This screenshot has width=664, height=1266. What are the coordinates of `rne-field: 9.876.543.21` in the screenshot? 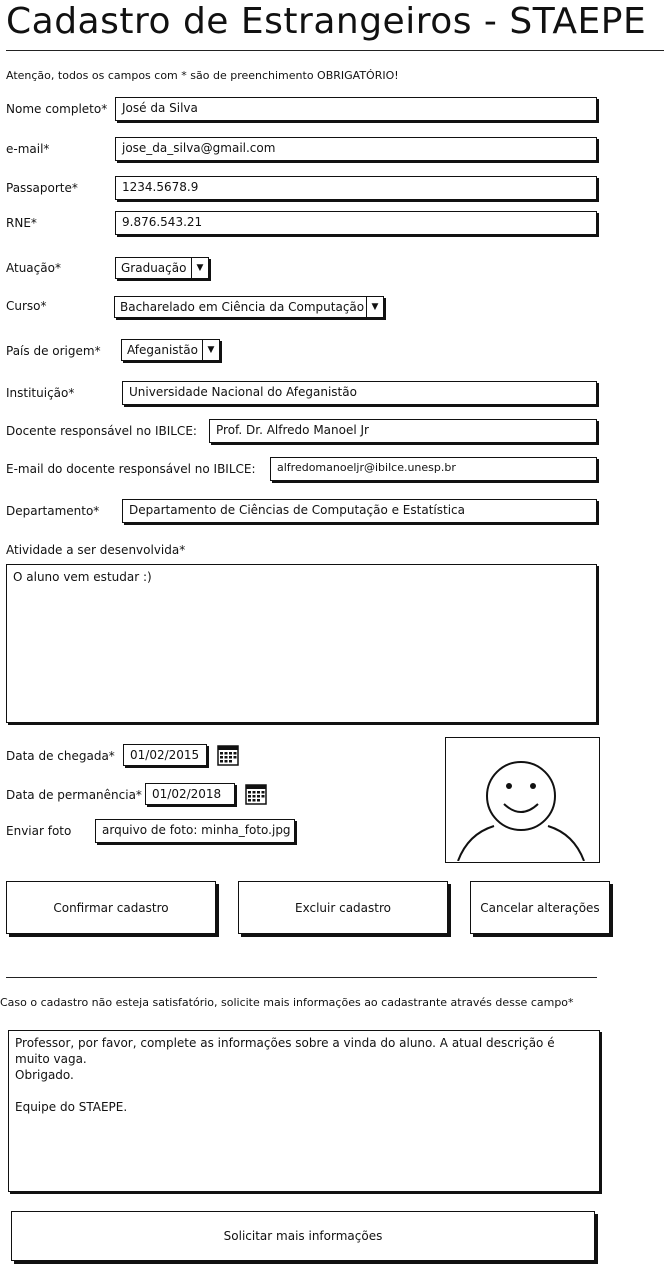 It's located at (356, 223).